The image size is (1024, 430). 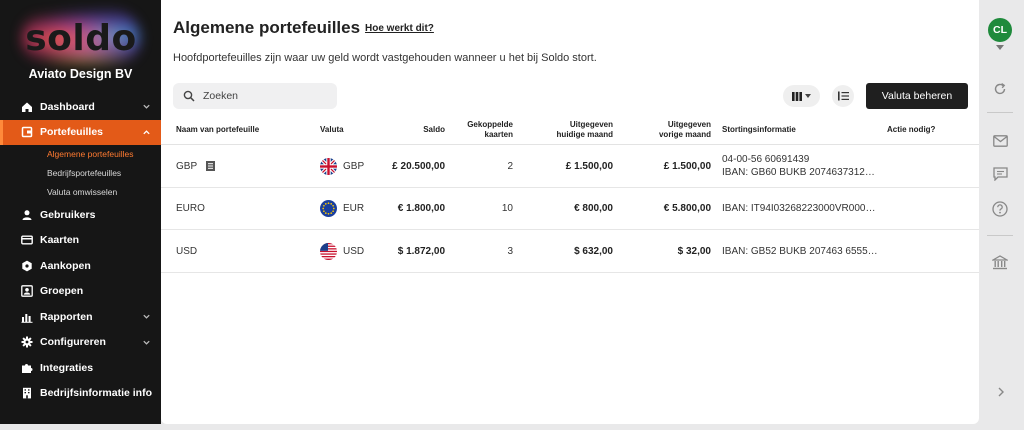 I want to click on eu-flag-icon, so click(x=328, y=208).